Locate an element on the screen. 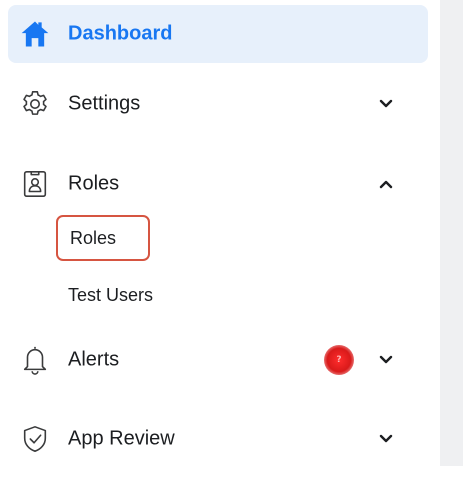  gear-icon is located at coordinates (35, 104).